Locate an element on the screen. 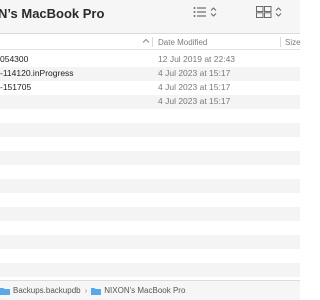  path-bar: Backups.backupdb › NIXON's MacBook Pro is located at coordinates (150, 290).